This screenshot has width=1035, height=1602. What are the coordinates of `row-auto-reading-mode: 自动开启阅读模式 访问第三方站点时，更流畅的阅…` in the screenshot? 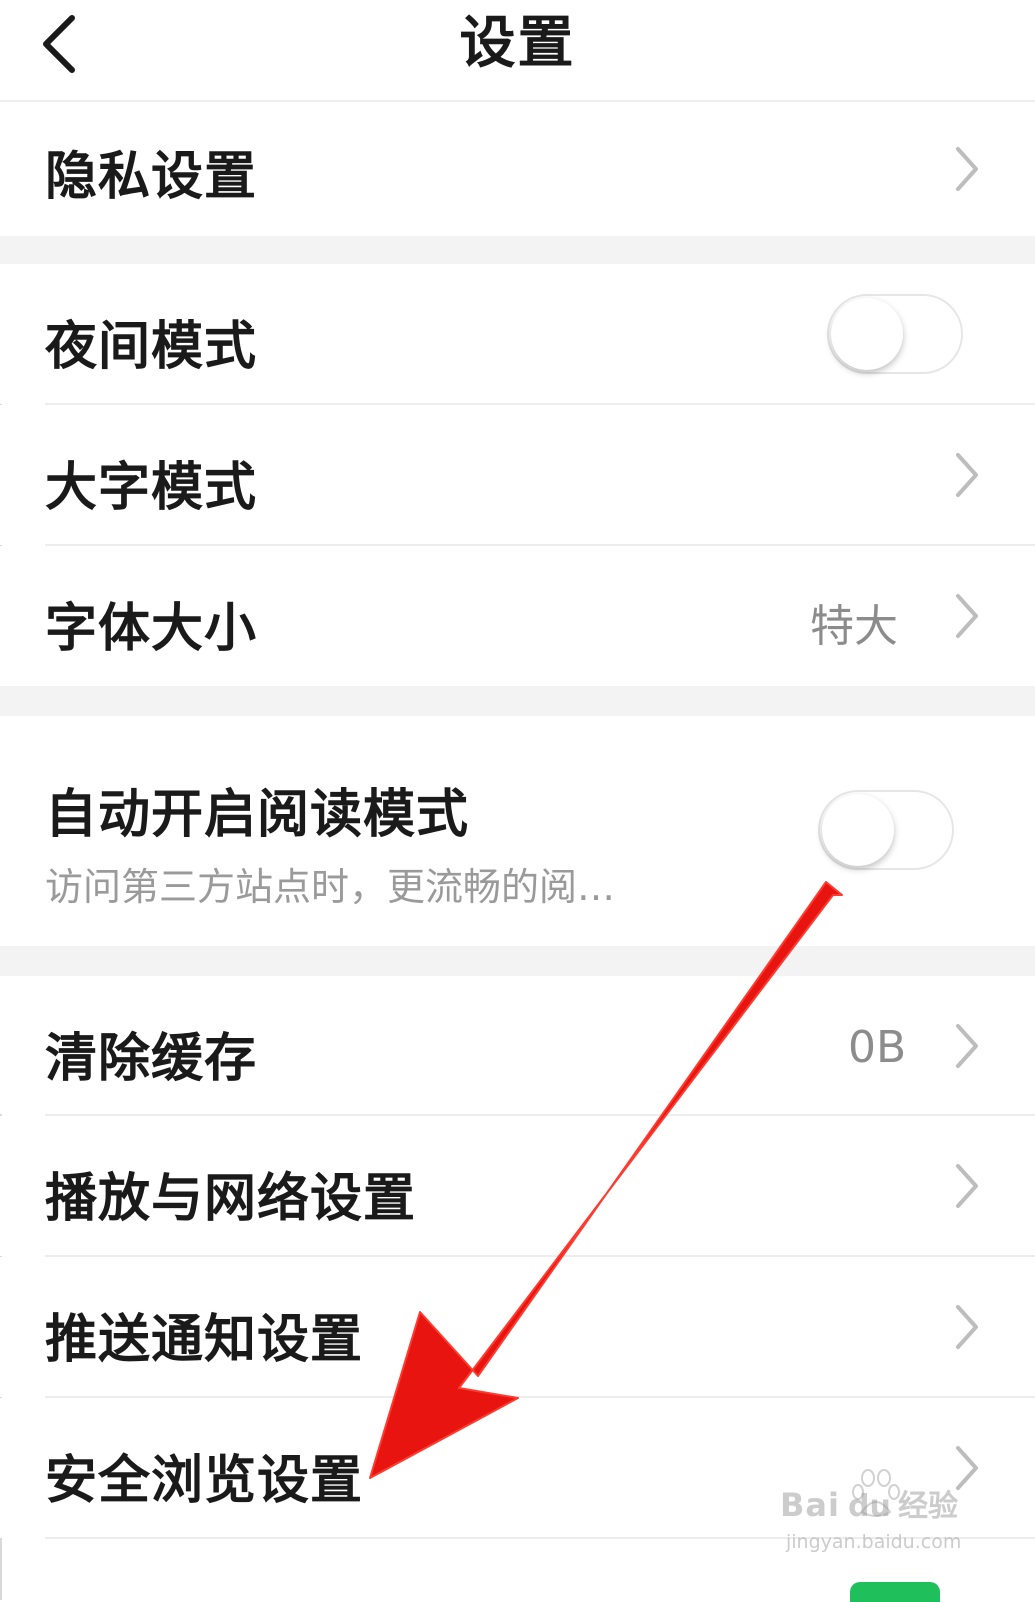 It's located at (517, 831).